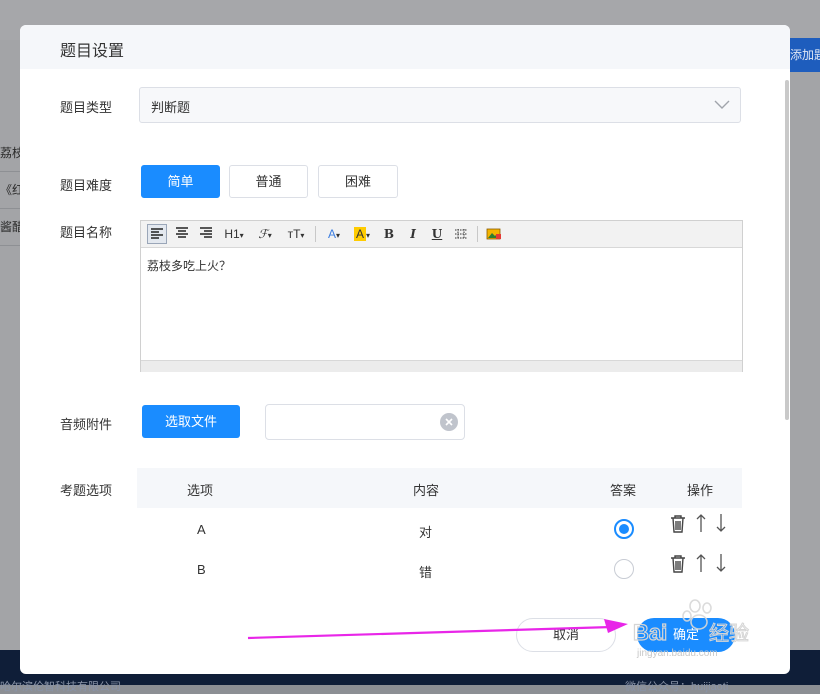 This screenshot has width=820, height=694. Describe the element at coordinates (677, 653) in the screenshot. I see `watermark-url: jingyan.baidu.com` at that location.